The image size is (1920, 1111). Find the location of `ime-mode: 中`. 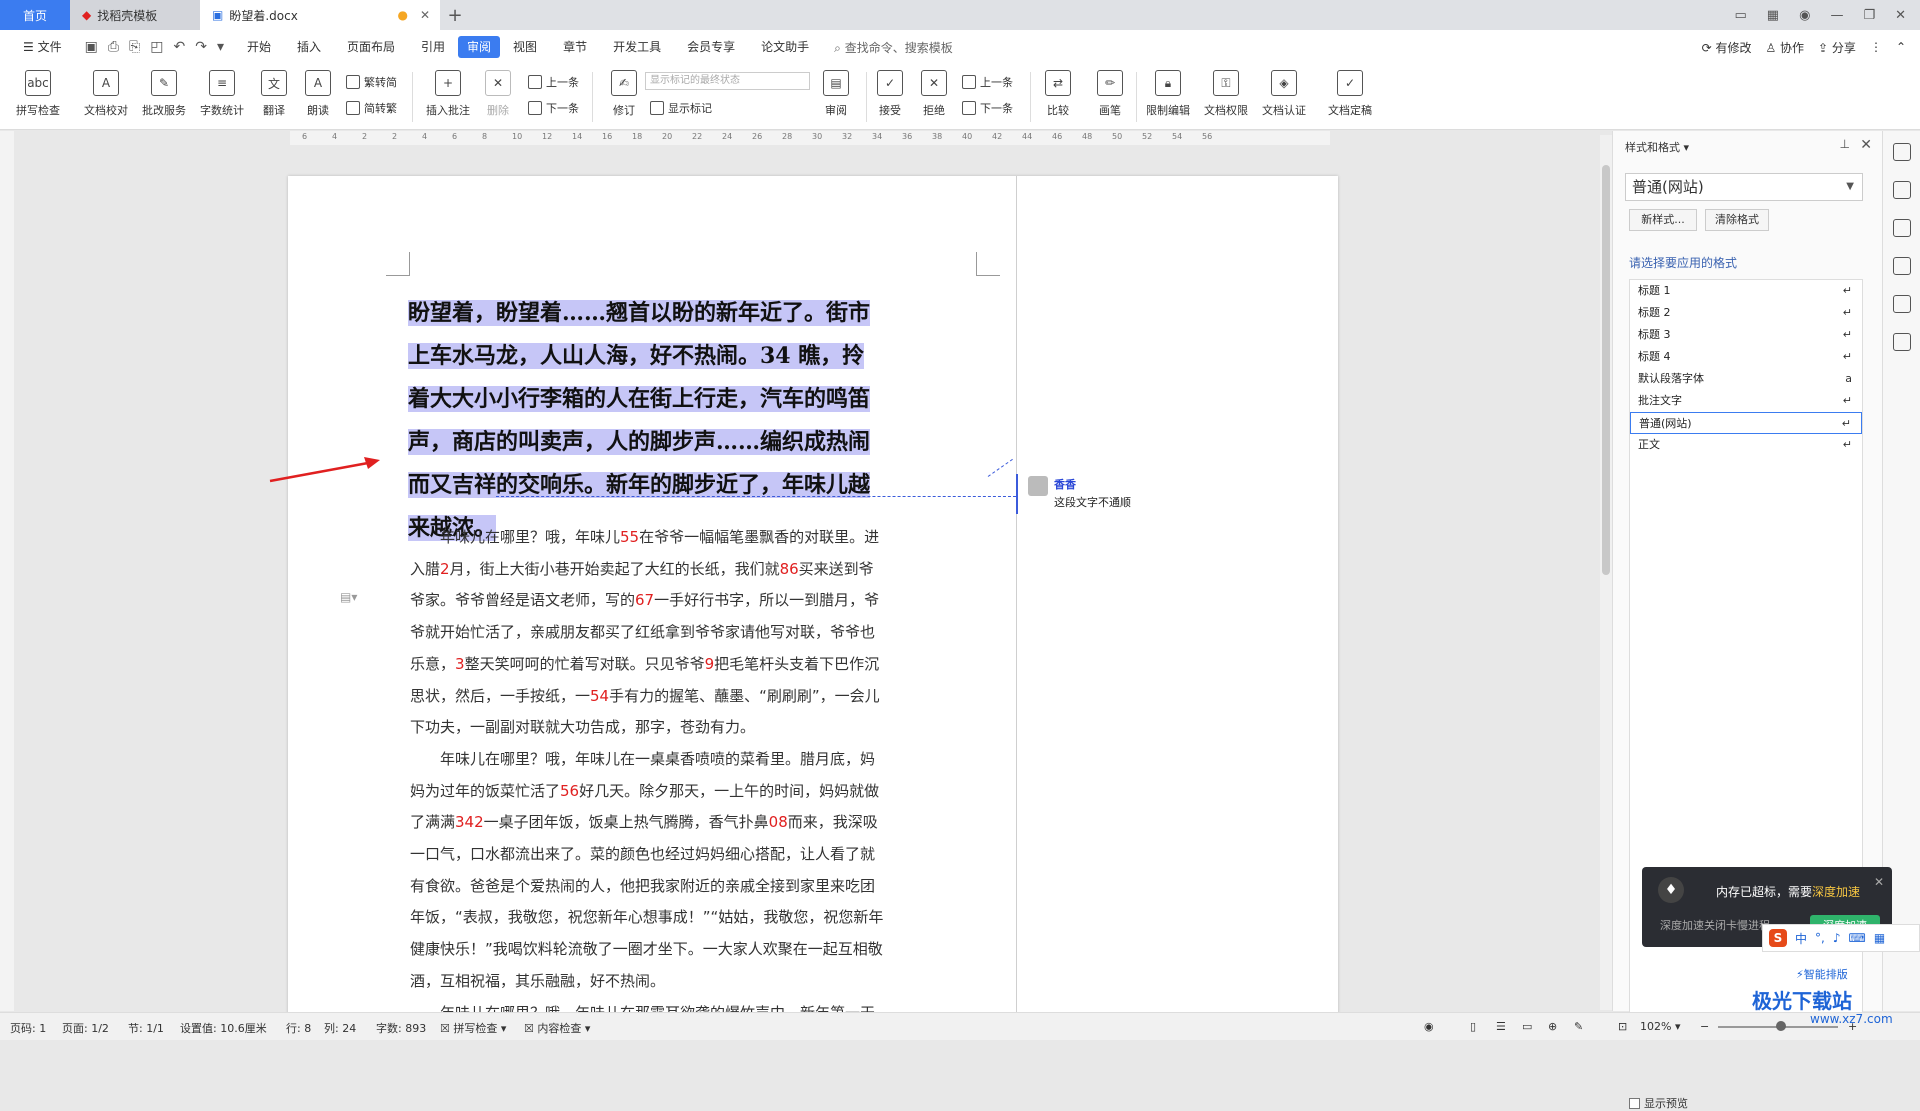

ime-mode: 中 is located at coordinates (1801, 938).